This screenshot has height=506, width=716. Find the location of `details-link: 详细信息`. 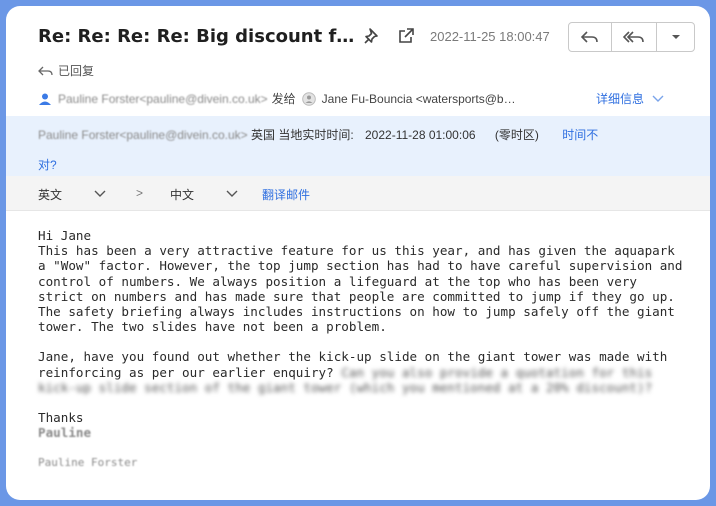

details-link: 详细信息 is located at coordinates (630, 98).